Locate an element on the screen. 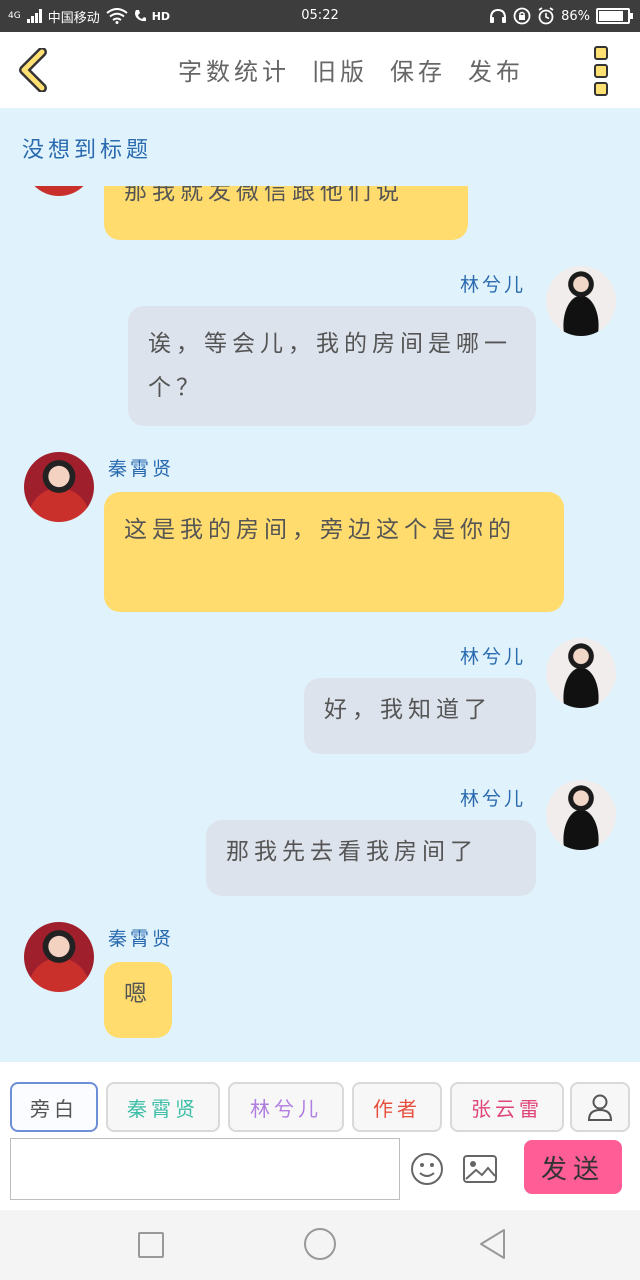 This screenshot has height=1280, width=640. word-count-button: 字数统计 is located at coordinates (234, 69).